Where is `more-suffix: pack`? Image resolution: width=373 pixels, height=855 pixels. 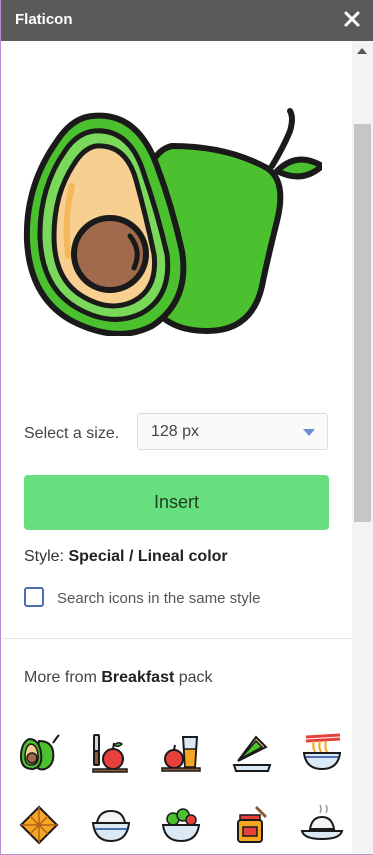
more-suffix: pack is located at coordinates (195, 677).